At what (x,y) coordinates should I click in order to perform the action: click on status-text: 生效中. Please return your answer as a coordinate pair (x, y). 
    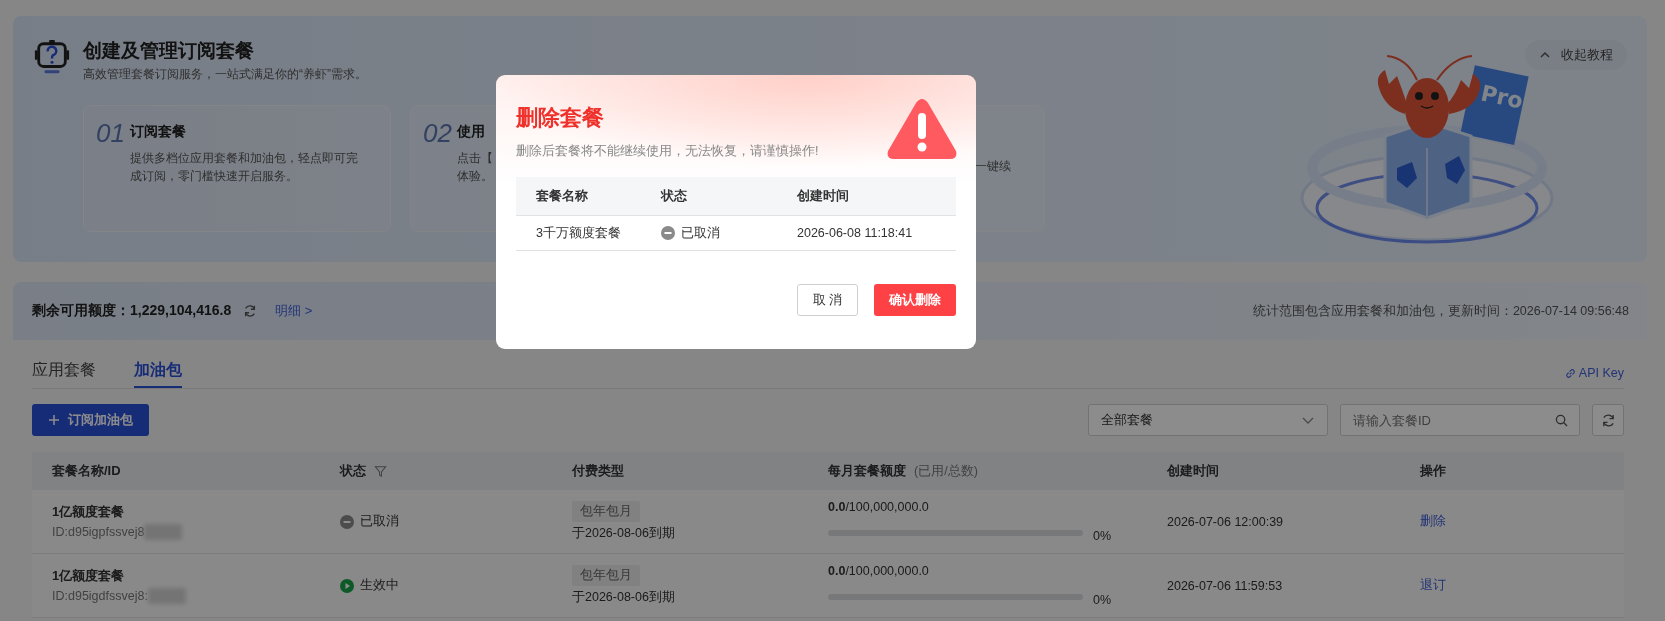
    Looking at the image, I should click on (379, 585).